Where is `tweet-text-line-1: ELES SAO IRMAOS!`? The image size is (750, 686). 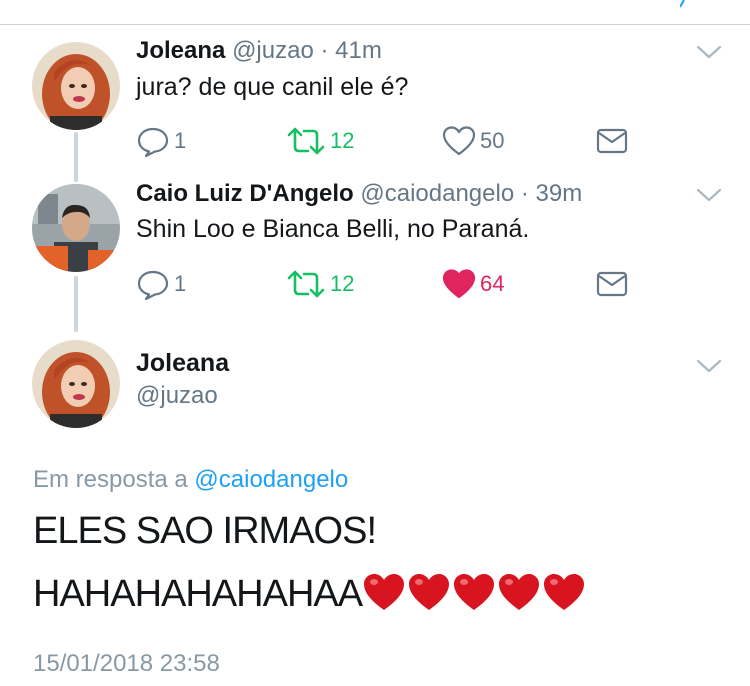 tweet-text-line-1: ELES SAO IRMAOS! is located at coordinates (205, 531).